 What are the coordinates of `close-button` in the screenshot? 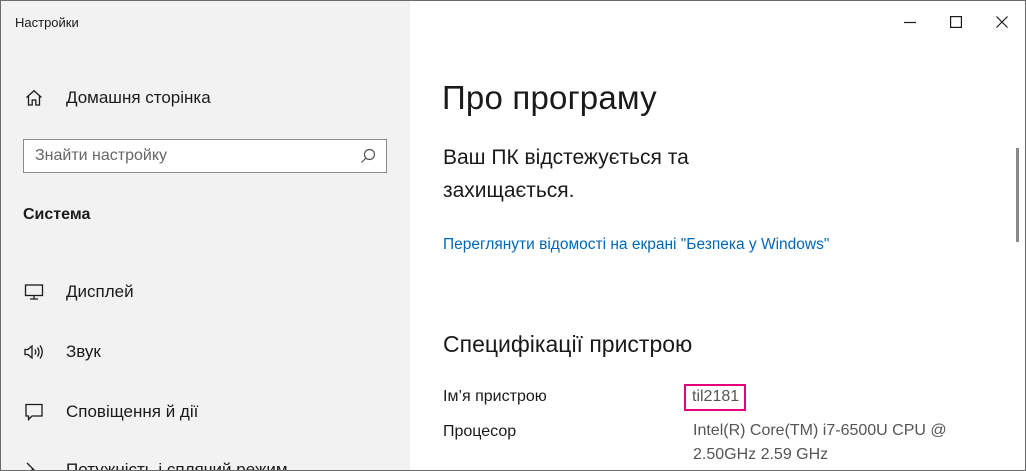 It's located at (1002, 24).